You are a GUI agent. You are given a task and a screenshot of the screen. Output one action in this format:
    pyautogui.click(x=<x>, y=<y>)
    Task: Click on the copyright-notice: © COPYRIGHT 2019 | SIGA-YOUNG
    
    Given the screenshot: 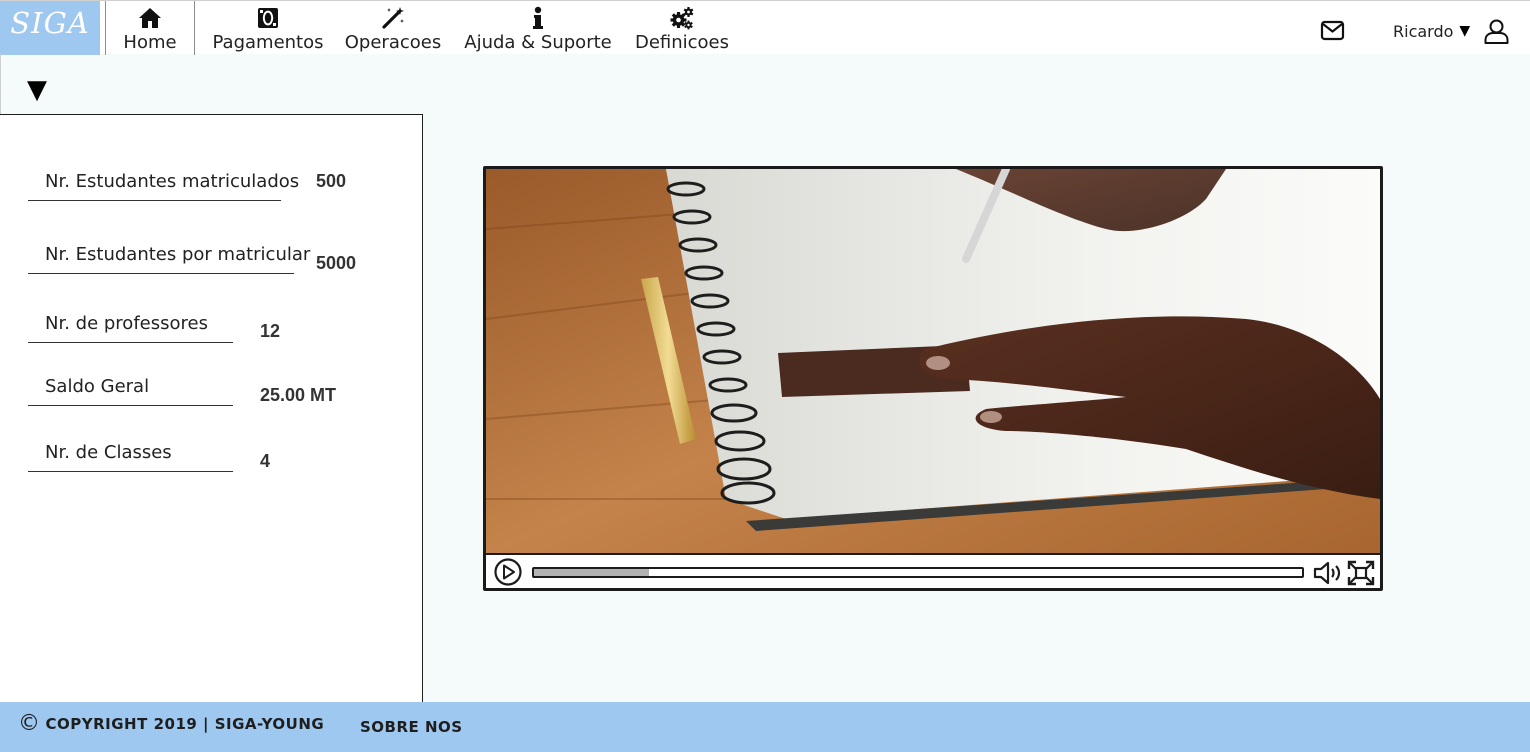 What is the action you would take?
    pyautogui.click(x=171, y=723)
    